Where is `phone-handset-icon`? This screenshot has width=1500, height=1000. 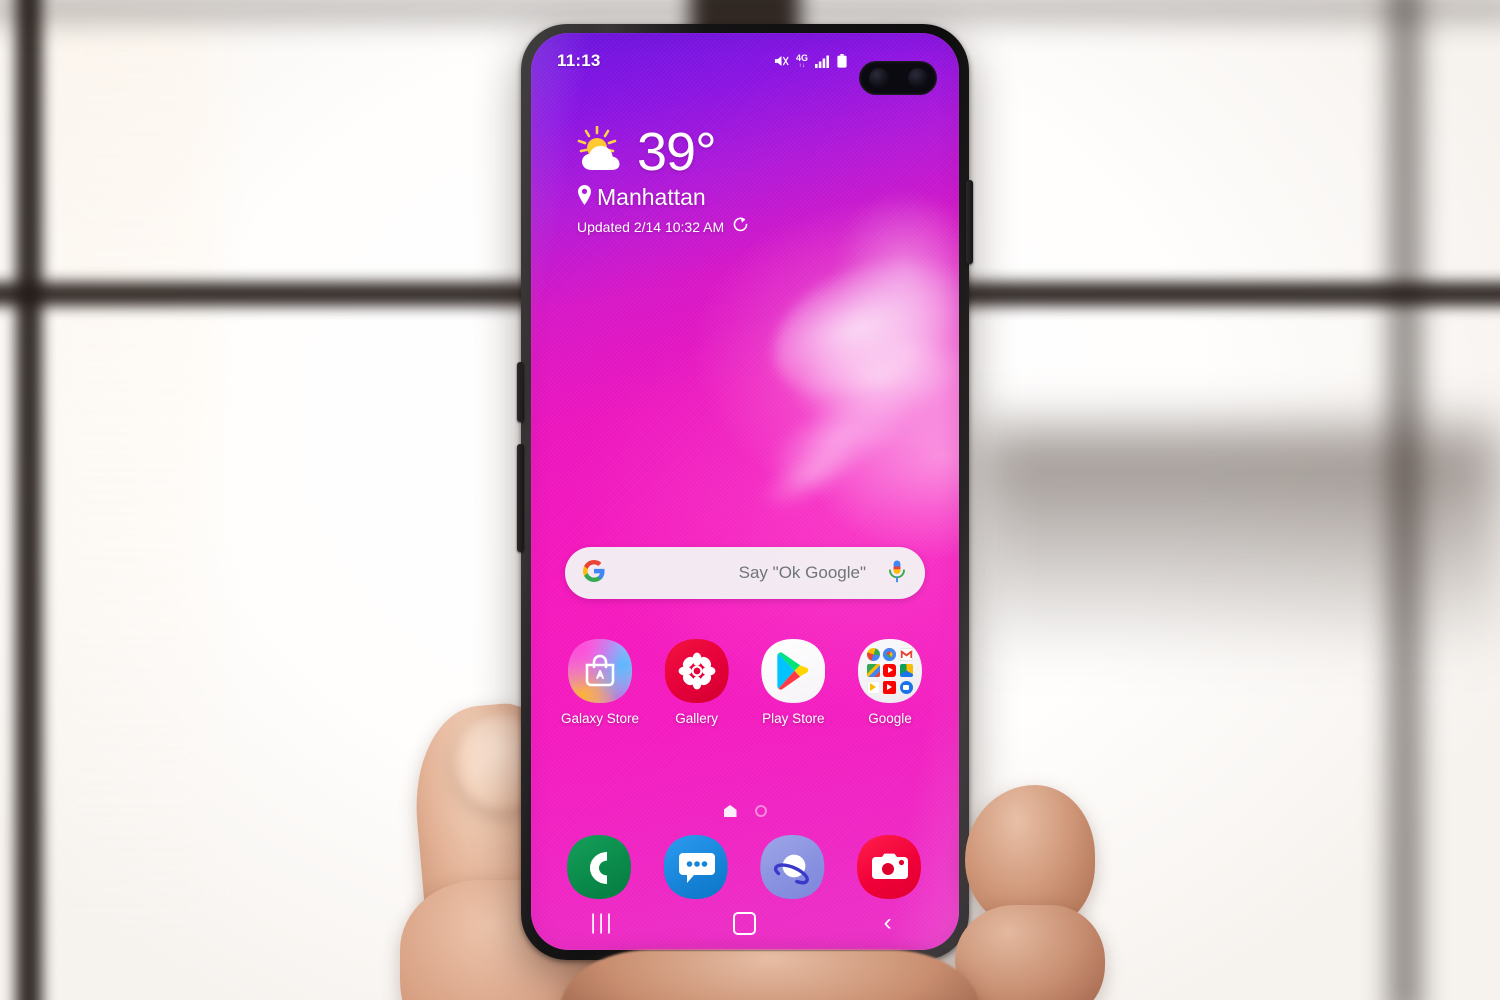 phone-handset-icon is located at coordinates (600, 868).